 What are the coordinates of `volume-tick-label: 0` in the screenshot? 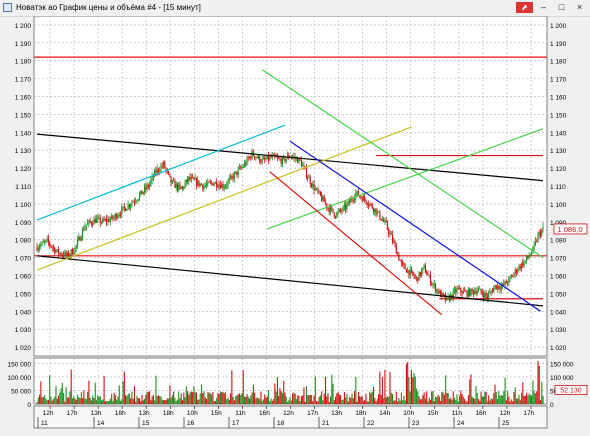 It's located at (552, 405).